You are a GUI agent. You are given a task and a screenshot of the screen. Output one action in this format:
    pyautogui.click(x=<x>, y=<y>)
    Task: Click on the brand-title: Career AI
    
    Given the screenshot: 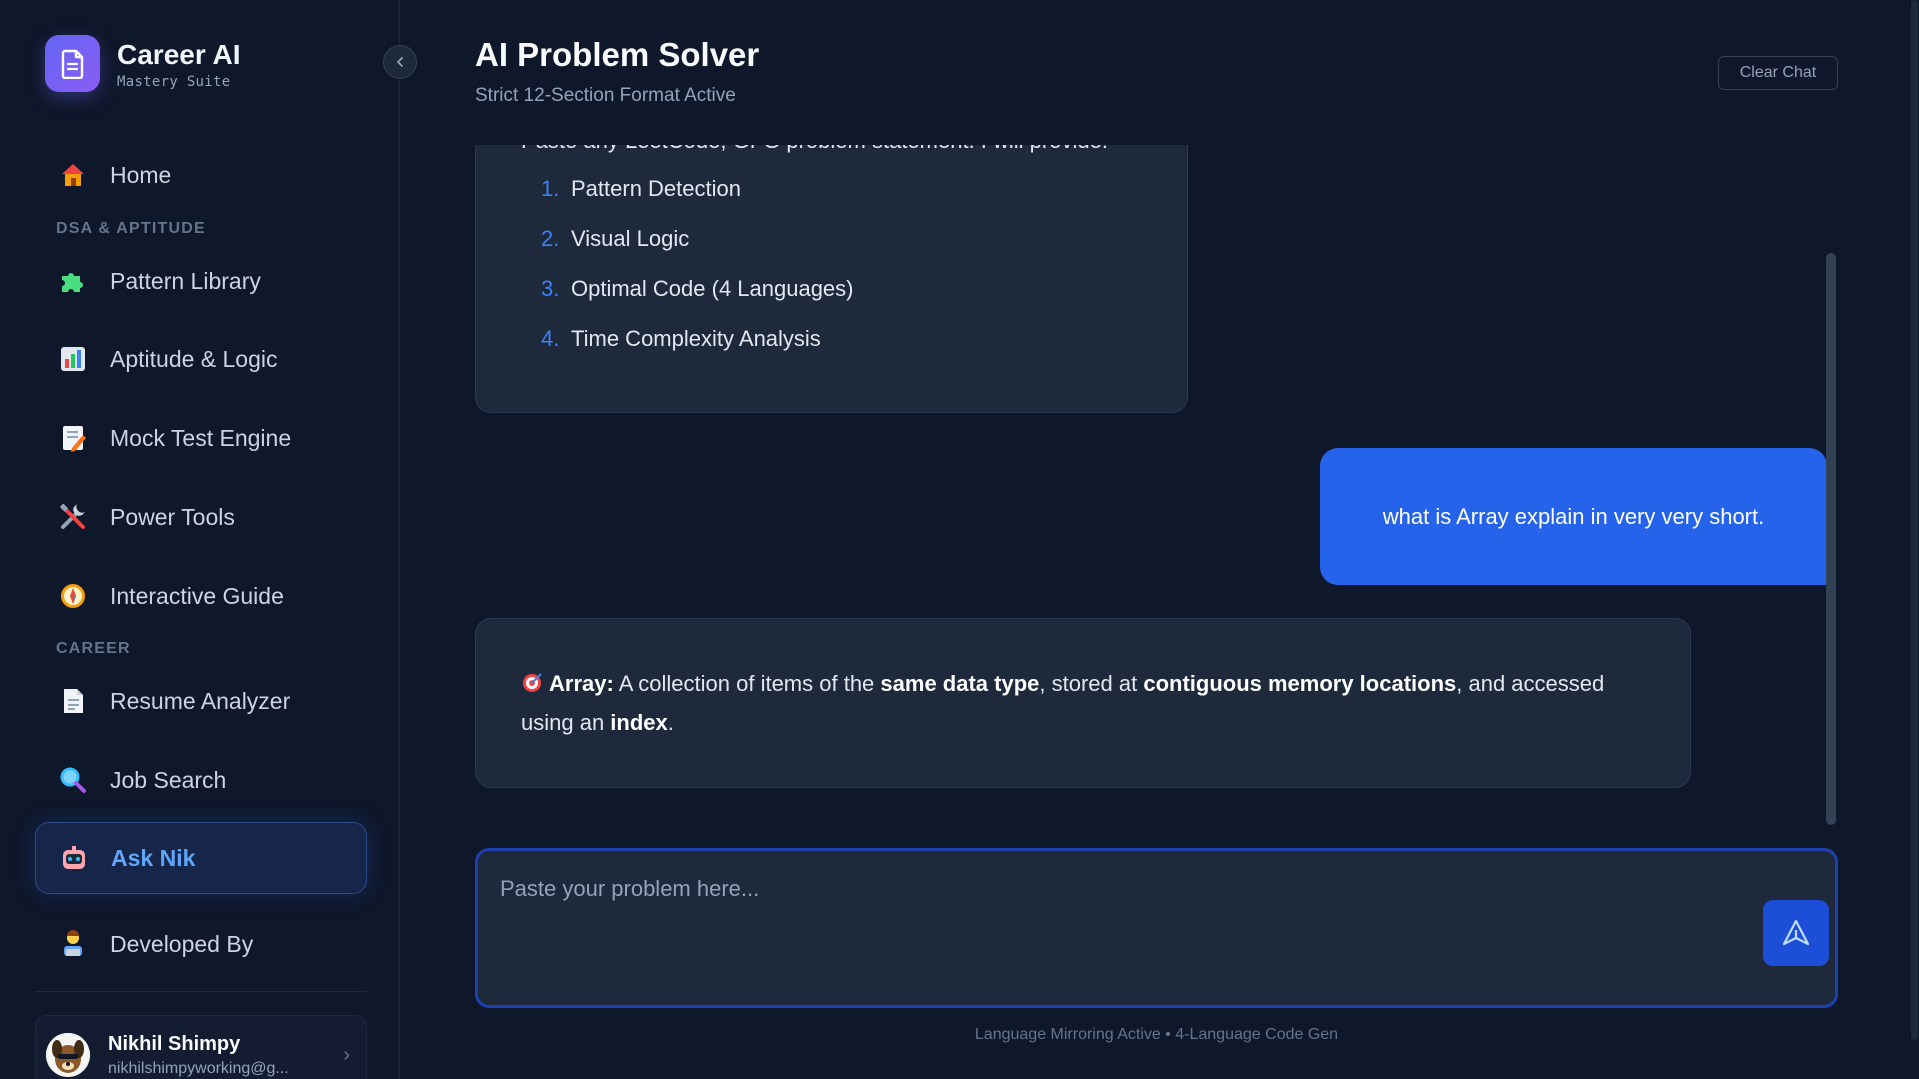 What is the action you would take?
    pyautogui.click(x=179, y=54)
    